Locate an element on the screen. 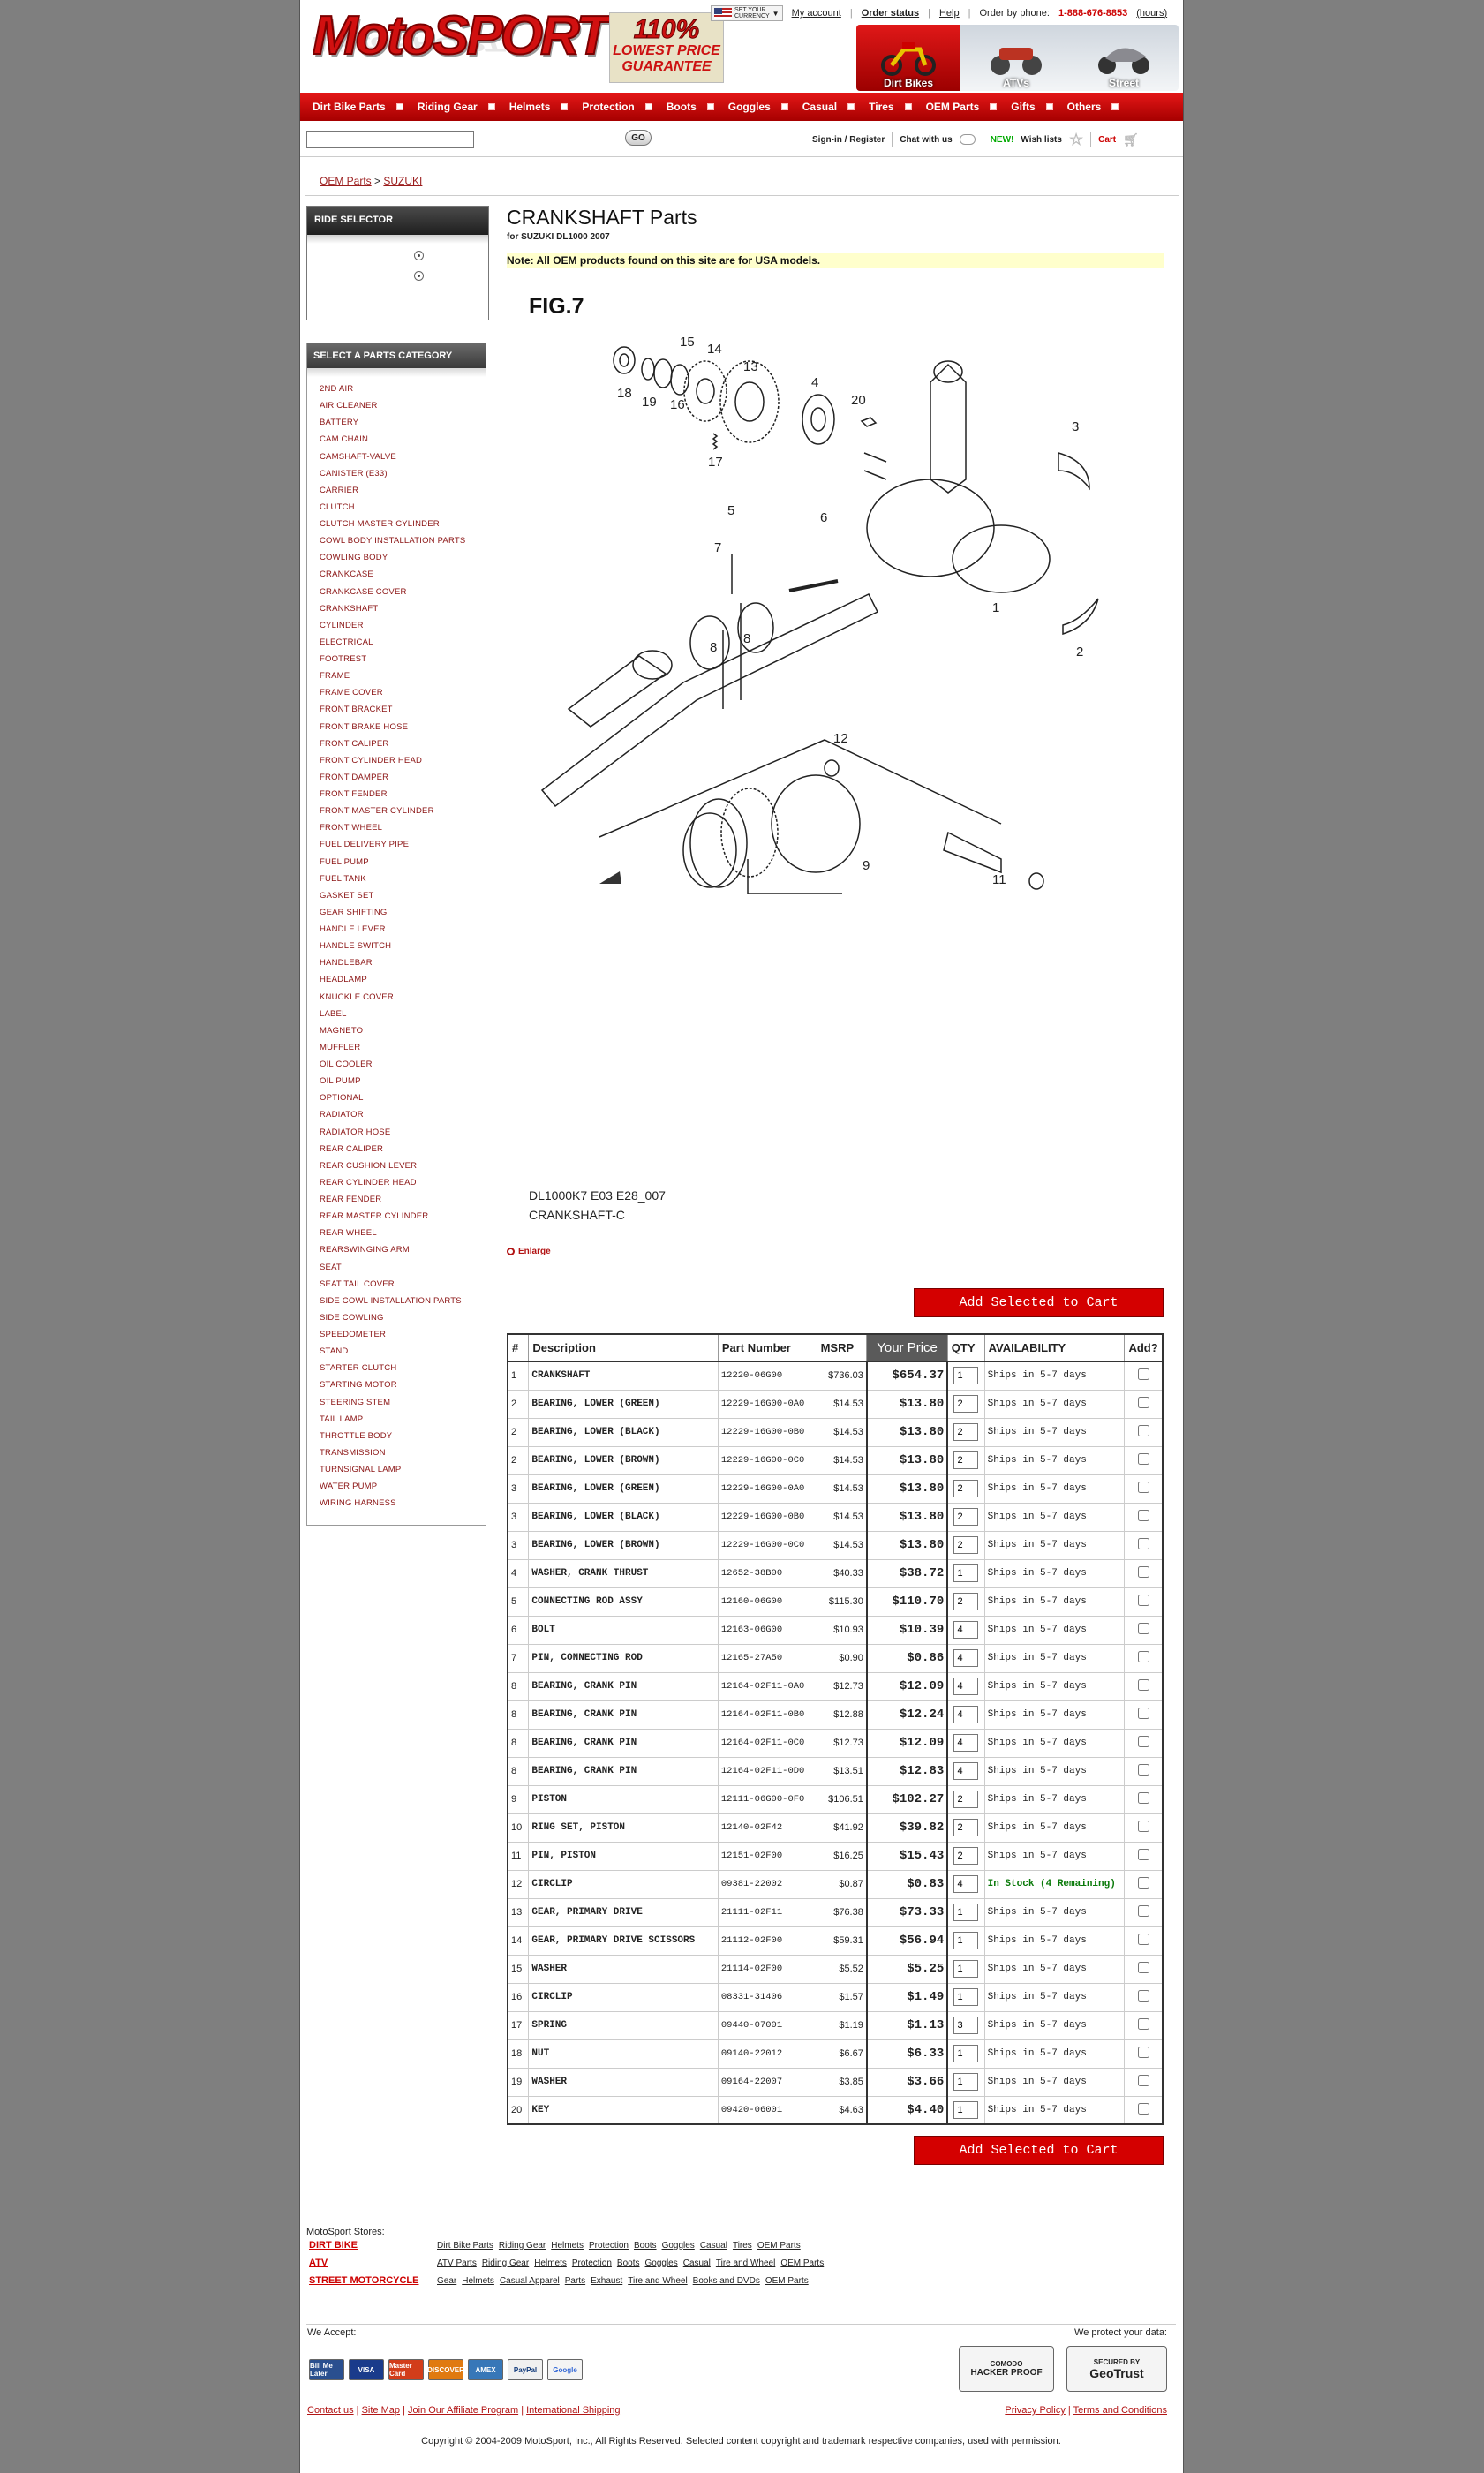 Image resolution: width=1484 pixels, height=2473 pixels. category-item: CRANKSHAFT is located at coordinates (403, 608).